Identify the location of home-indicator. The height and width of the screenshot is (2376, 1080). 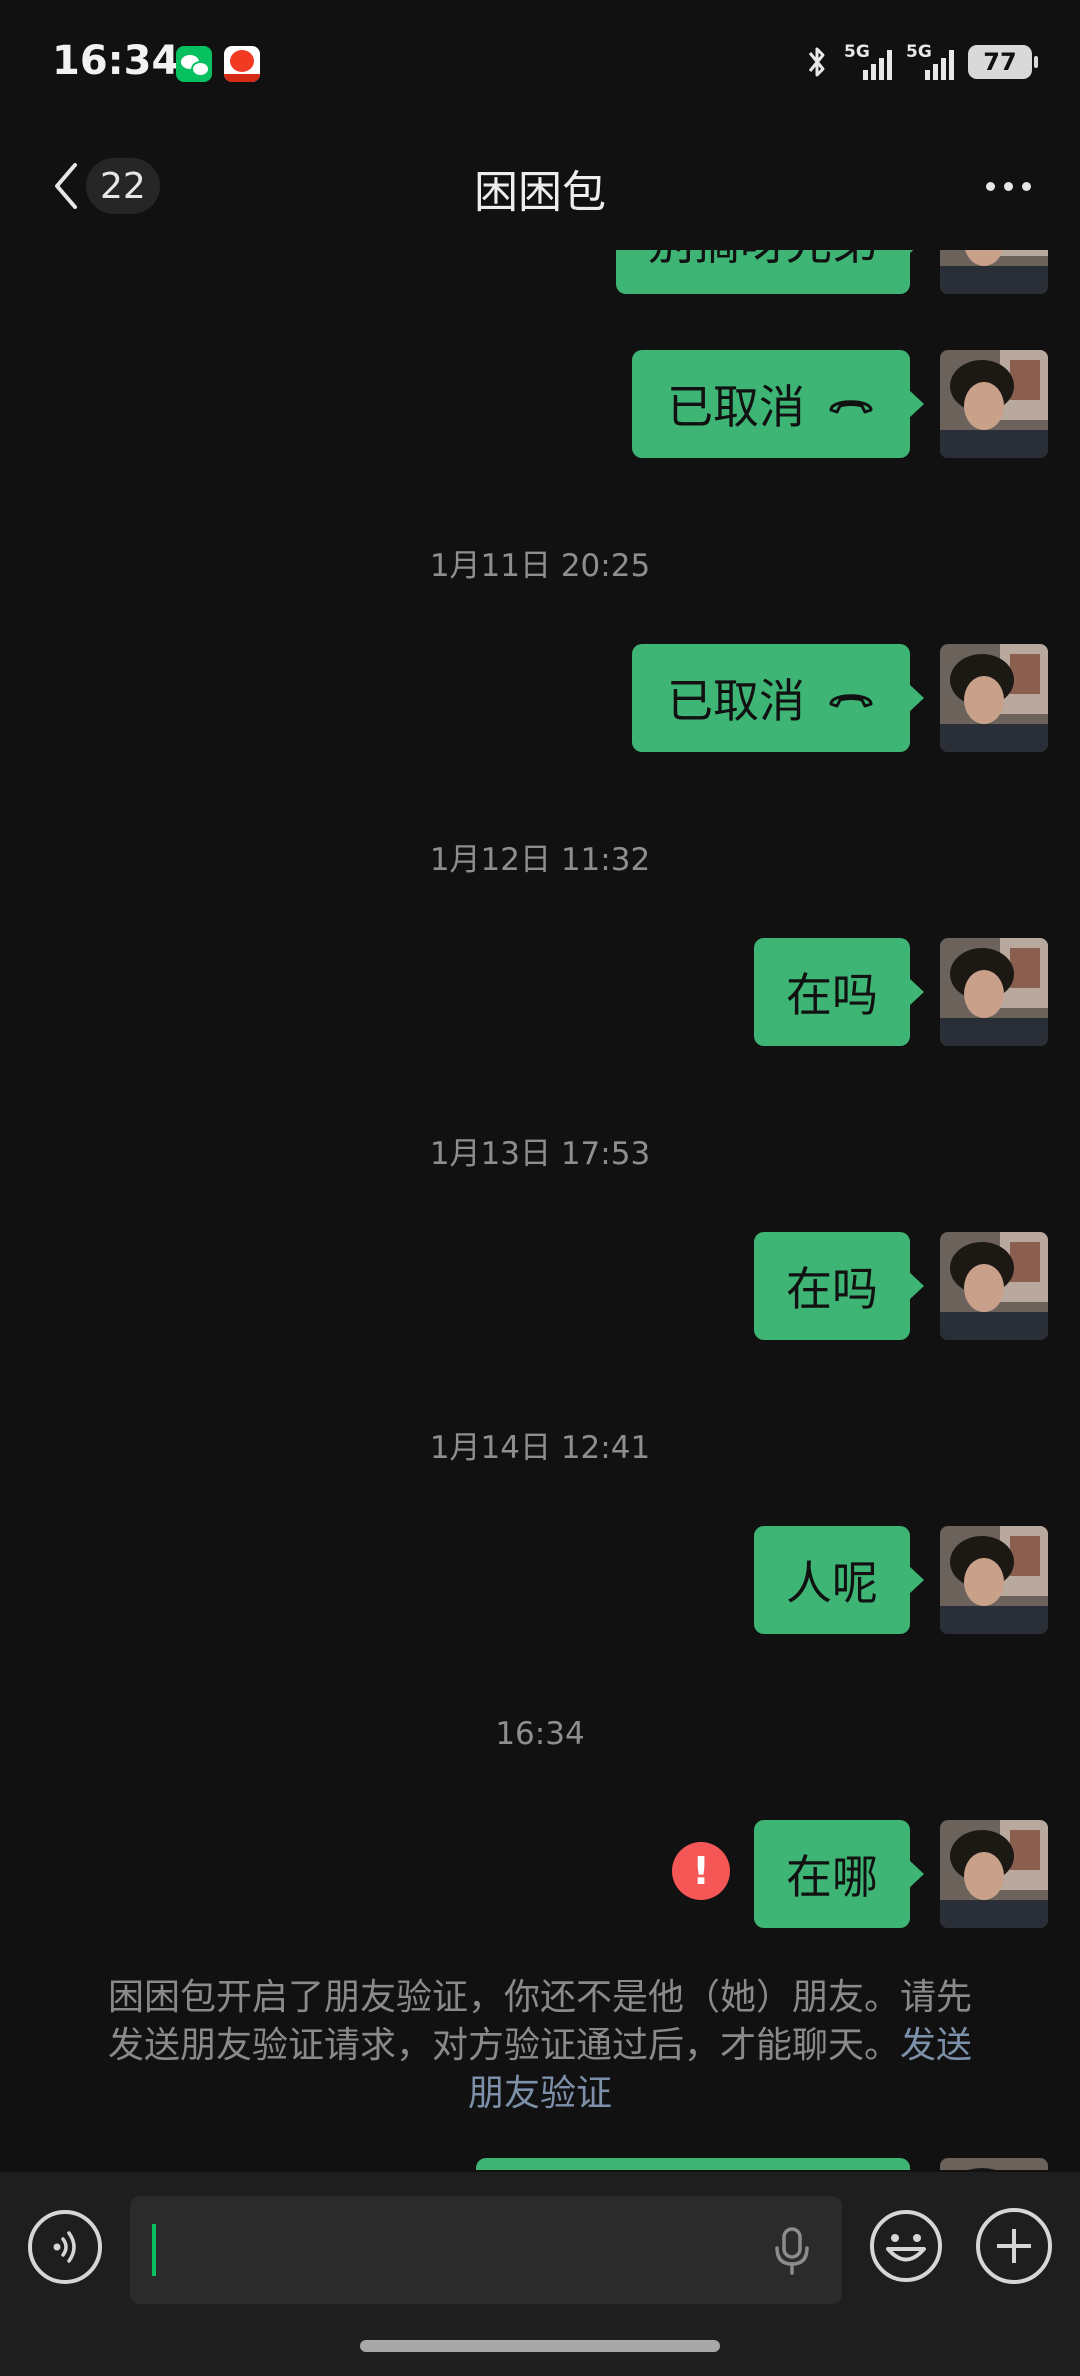
(540, 2346).